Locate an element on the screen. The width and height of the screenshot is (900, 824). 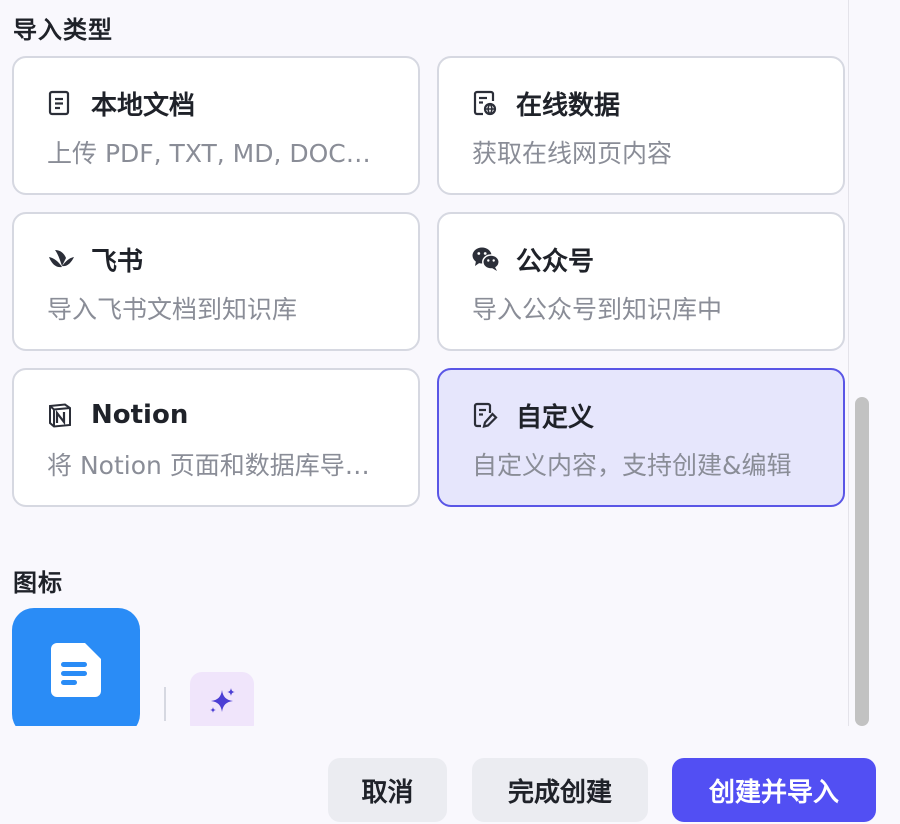
ai-generate-icon-button is located at coordinates (222, 699).